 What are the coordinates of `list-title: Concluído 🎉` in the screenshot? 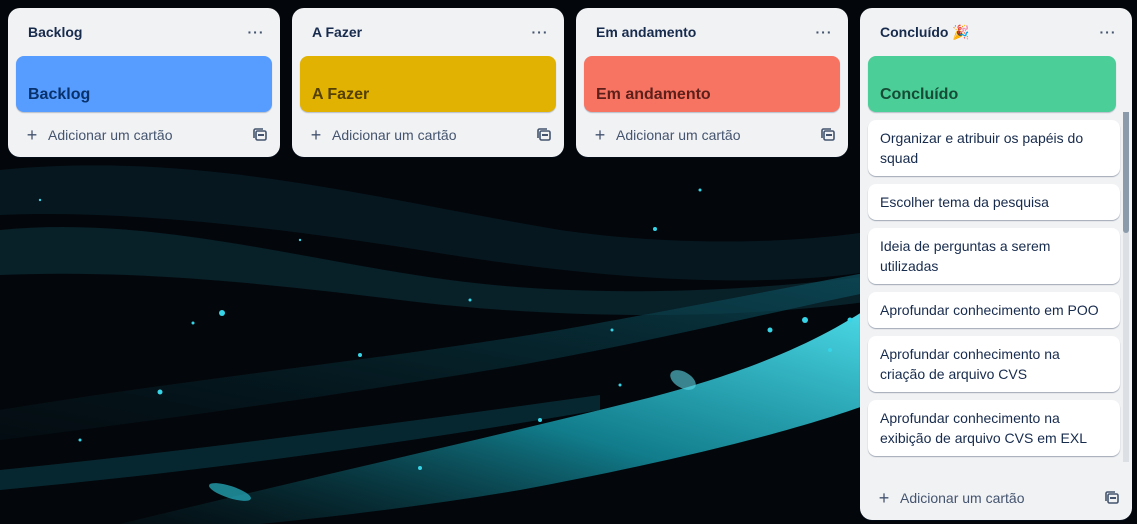 It's located at (925, 32).